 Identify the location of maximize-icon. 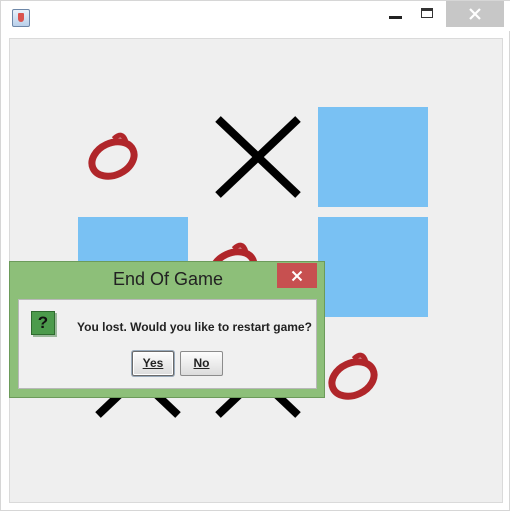
(428, 14).